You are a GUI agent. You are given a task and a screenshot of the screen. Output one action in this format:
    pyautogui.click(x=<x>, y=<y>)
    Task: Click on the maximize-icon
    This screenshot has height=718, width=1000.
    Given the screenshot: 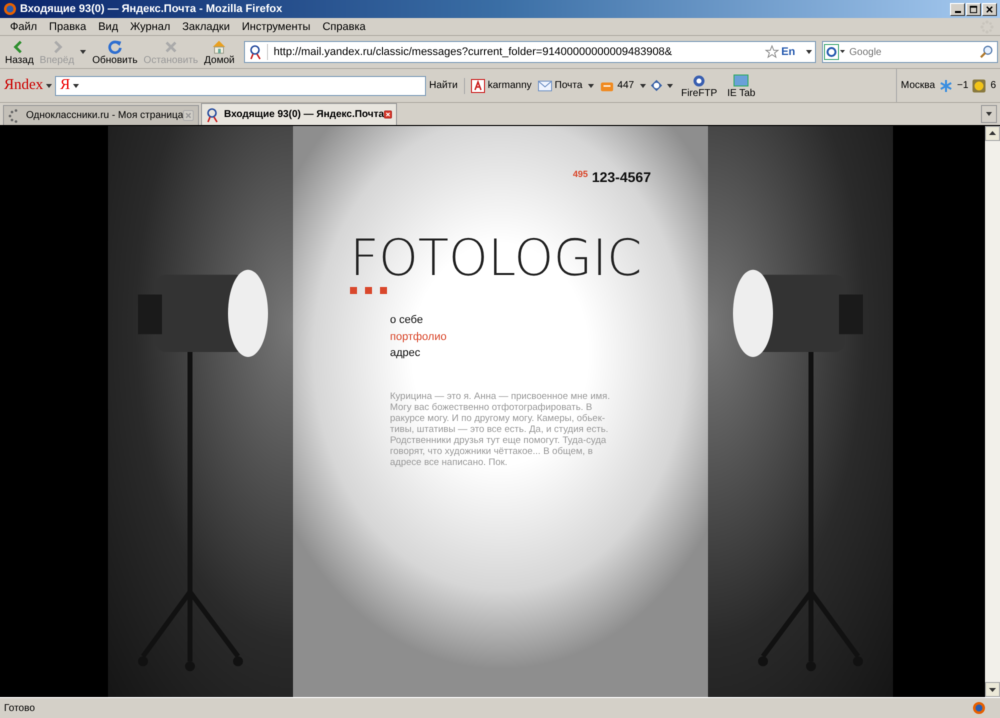 What is the action you would take?
    pyautogui.click(x=973, y=9)
    